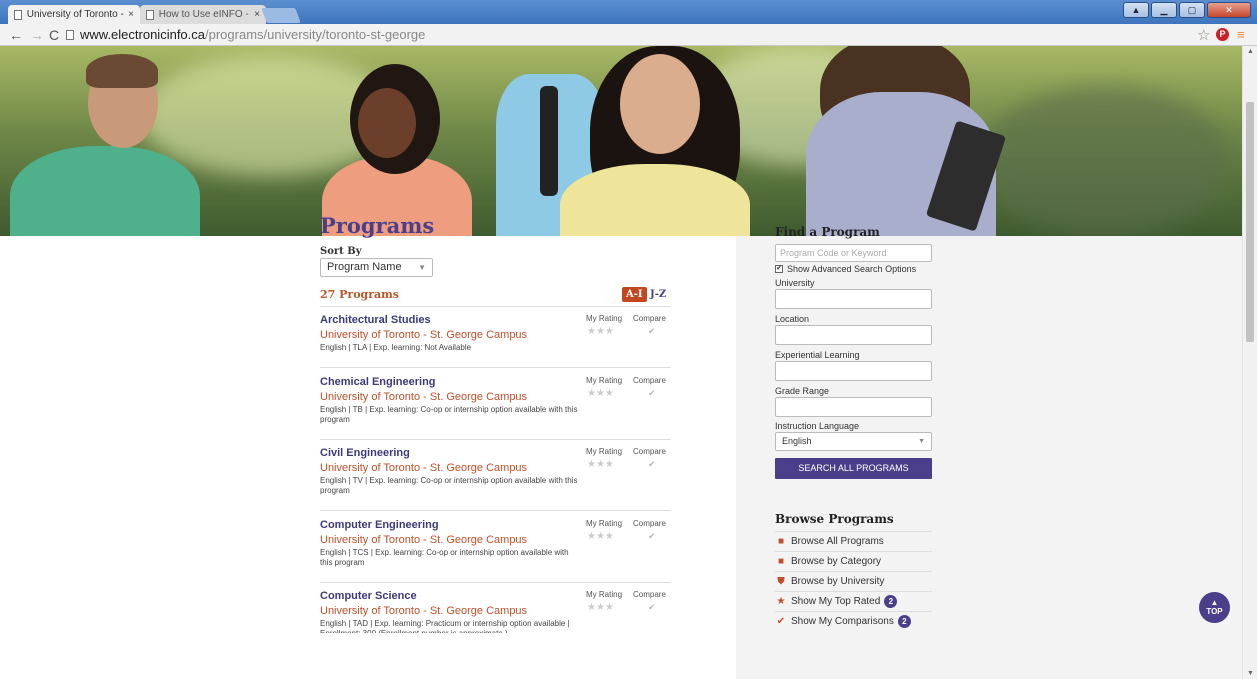 The image size is (1257, 679). I want to click on tab-inactive: How to Use eINFO - Vide ×, so click(203, 14).